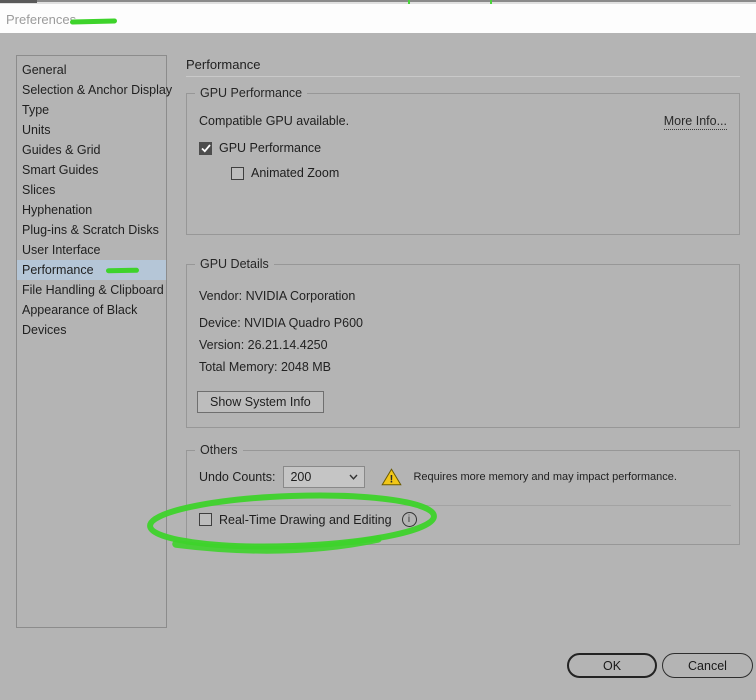  What do you see at coordinates (265, 367) in the screenshot?
I see `gpu-memory-text: Total Memory: 2048 MB` at bounding box center [265, 367].